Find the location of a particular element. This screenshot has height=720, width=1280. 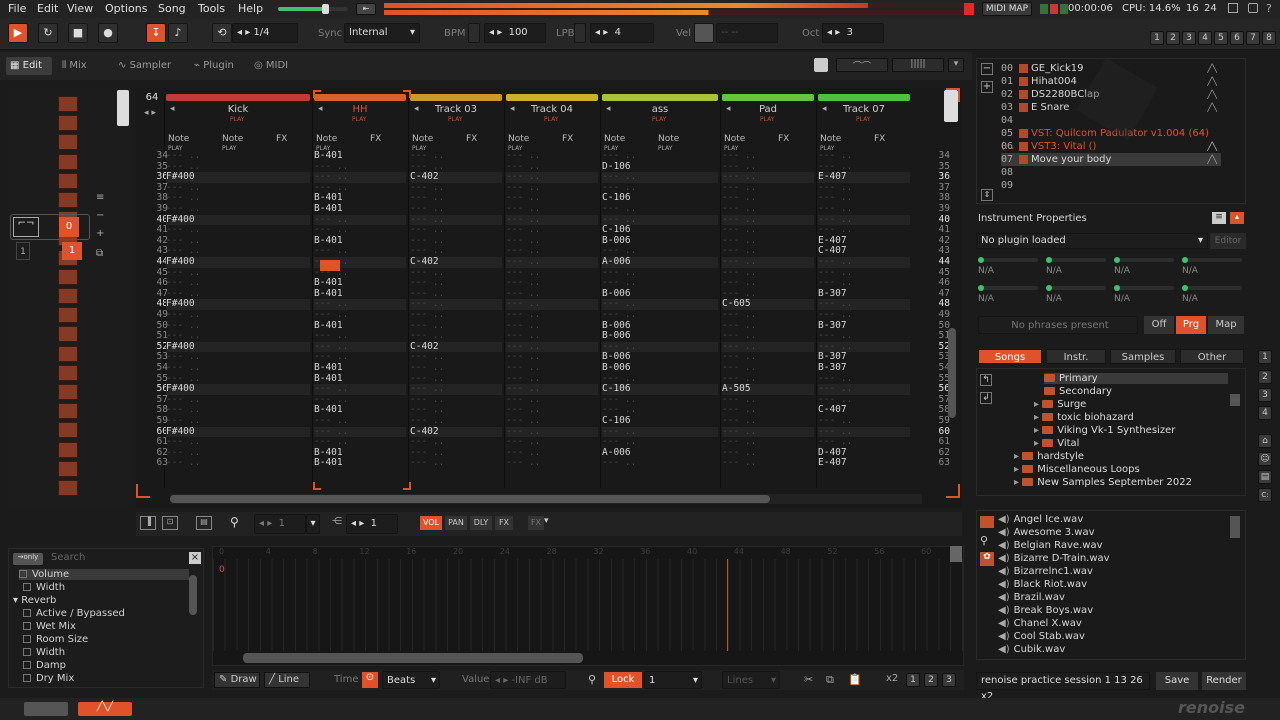

note-cell: E-407 is located at coordinates (832, 176).